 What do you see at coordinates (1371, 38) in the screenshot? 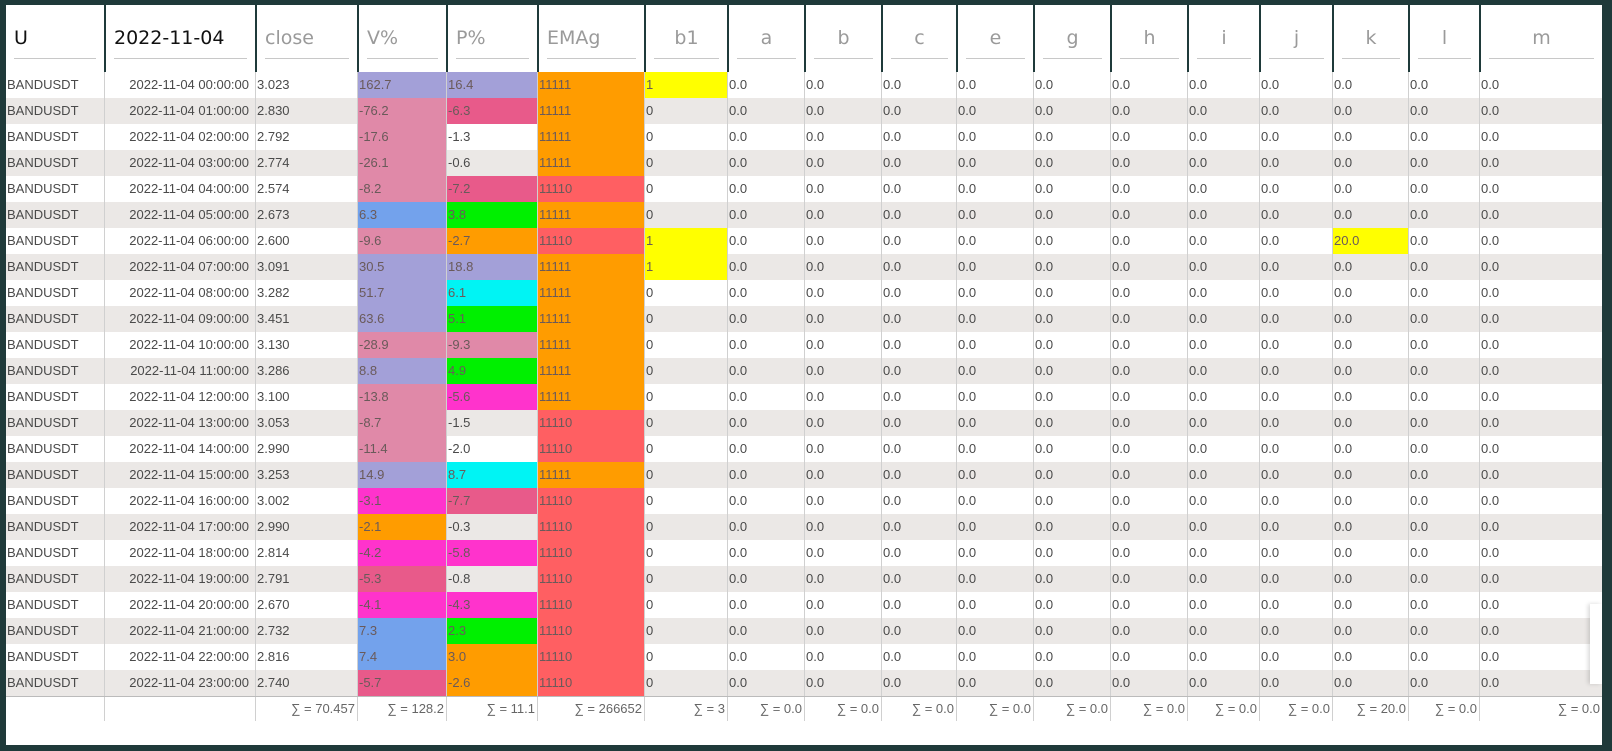
I see `column-filter-k: k` at bounding box center [1371, 38].